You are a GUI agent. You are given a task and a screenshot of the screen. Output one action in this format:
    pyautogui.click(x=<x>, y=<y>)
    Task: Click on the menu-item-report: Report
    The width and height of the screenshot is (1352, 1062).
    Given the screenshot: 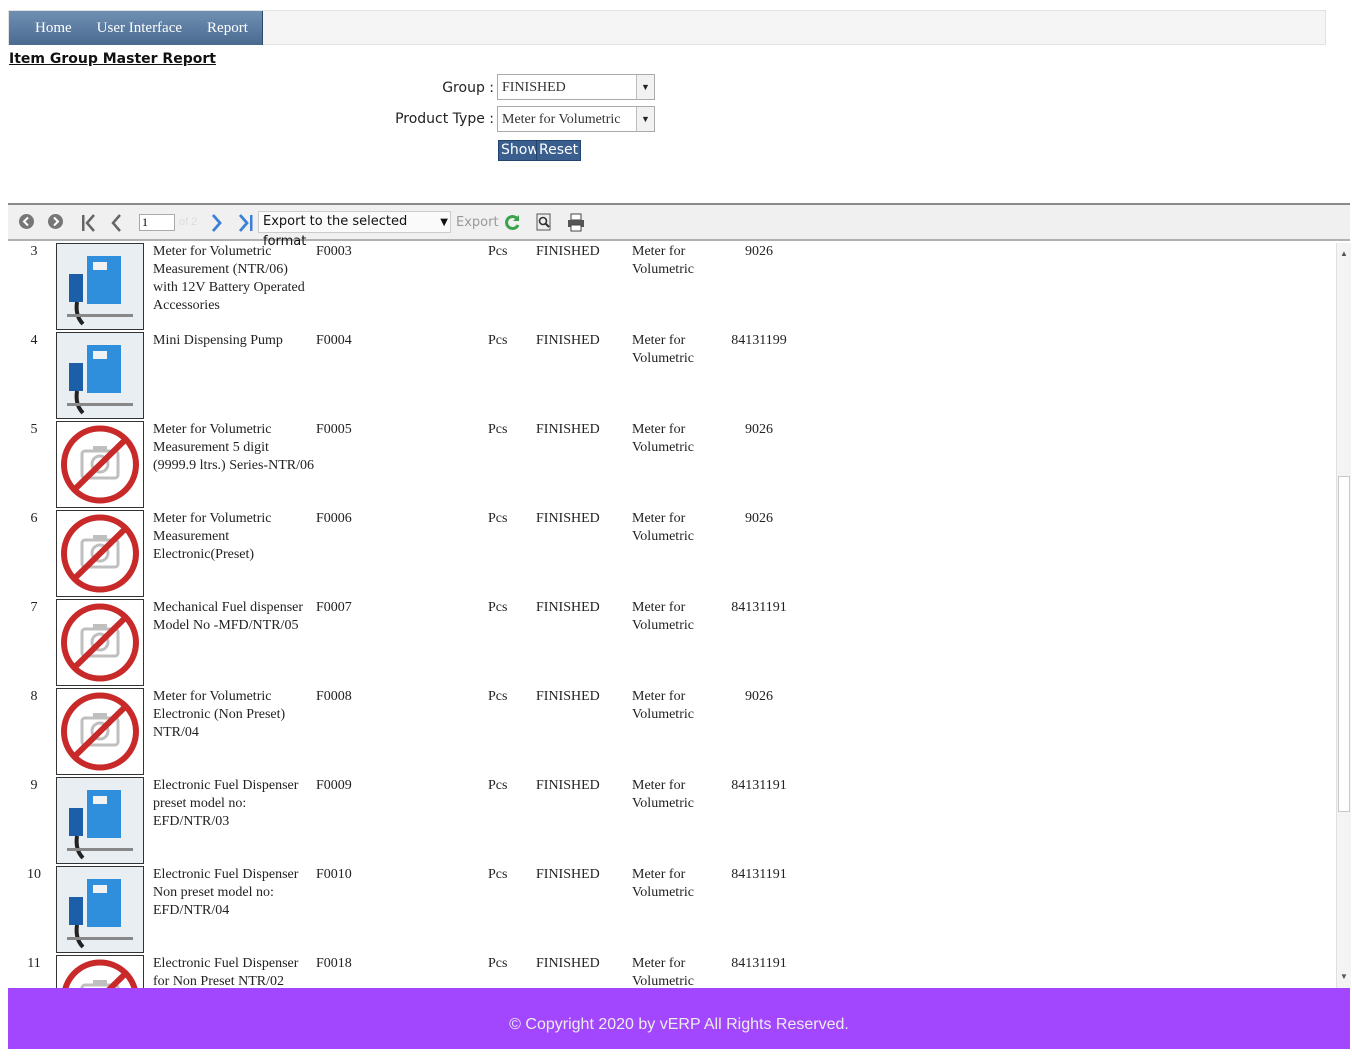 What is the action you would take?
    pyautogui.click(x=227, y=28)
    